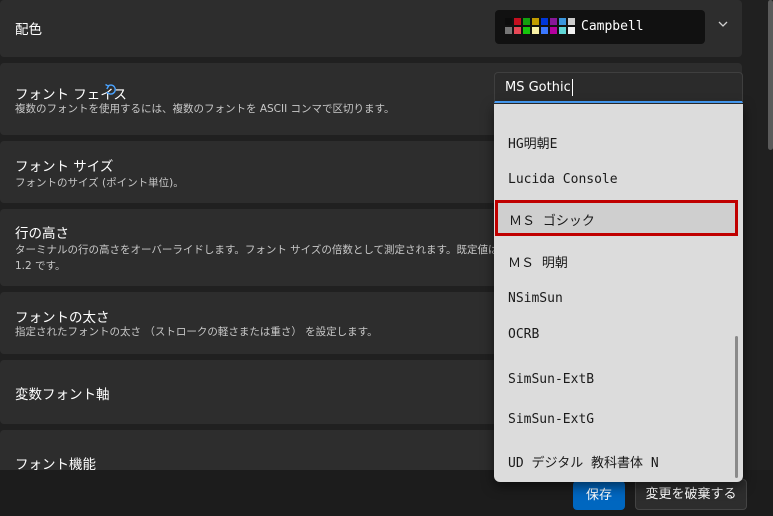 Image resolution: width=773 pixels, height=516 pixels. What do you see at coordinates (196, 332) in the screenshot?
I see `font-weight-description: 指定されたフォントの太さ （ストロークの軽さまたは重さ） を設定します。` at bounding box center [196, 332].